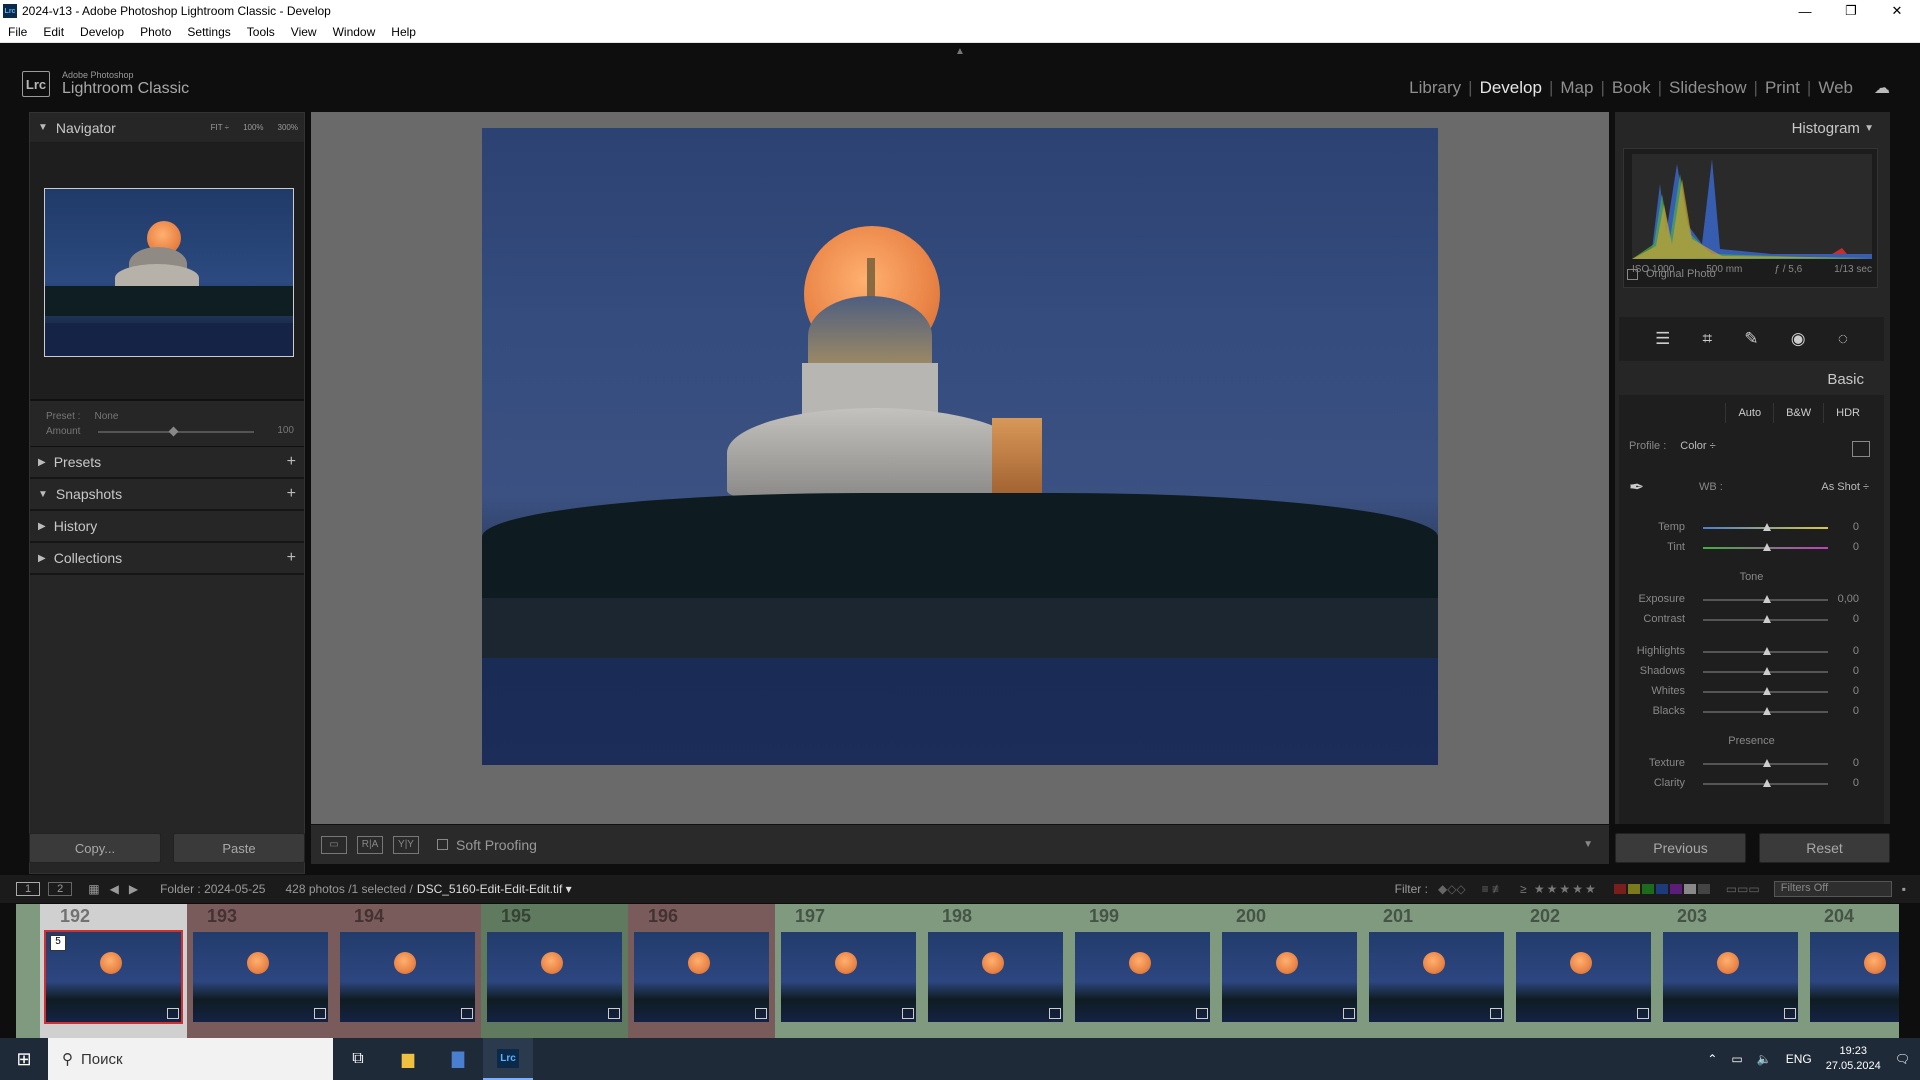 The width and height of the screenshot is (1920, 1080). I want to click on filters-off-dropdown: Filters Off, so click(1832, 889).